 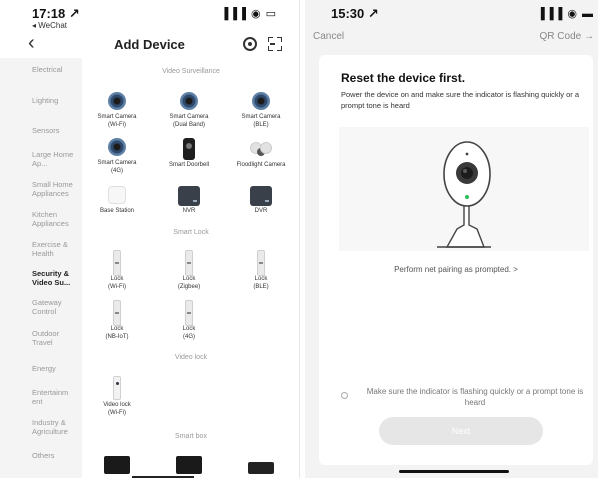 I want to click on sidebar-item-outdoor-travel: Outdoor Travel, so click(x=56, y=338).